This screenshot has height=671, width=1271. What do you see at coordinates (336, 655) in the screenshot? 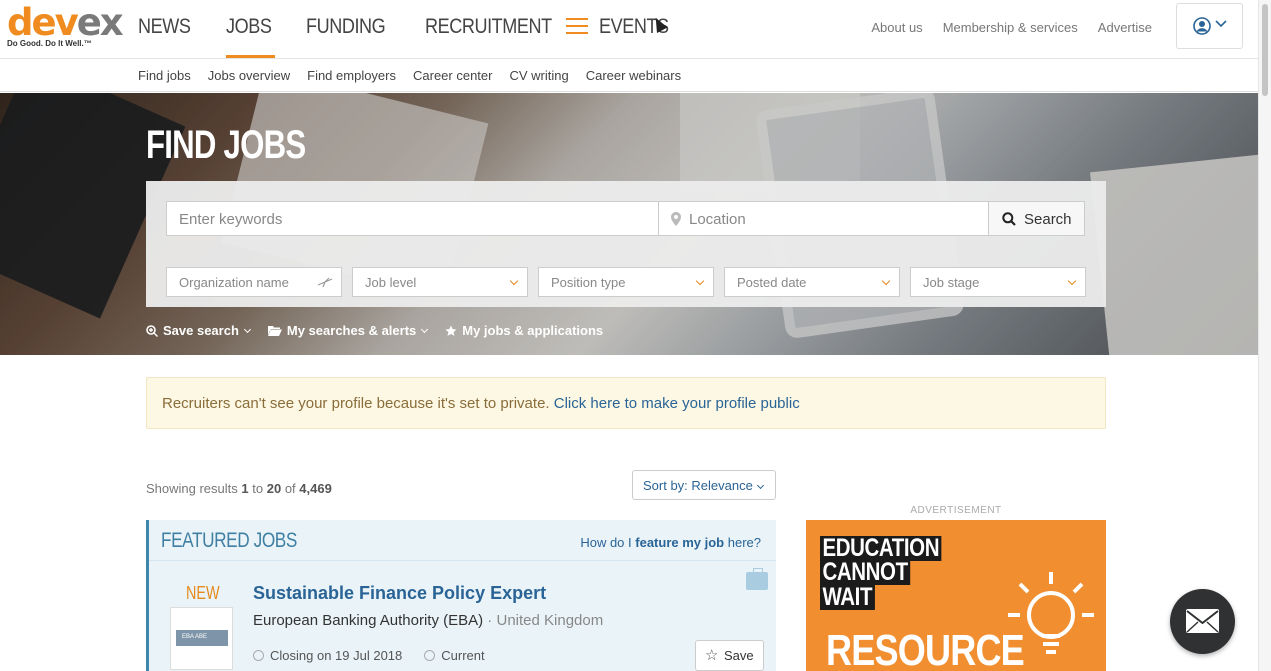
I see `closing-date-text: Closing on 19 Jul 2018` at bounding box center [336, 655].